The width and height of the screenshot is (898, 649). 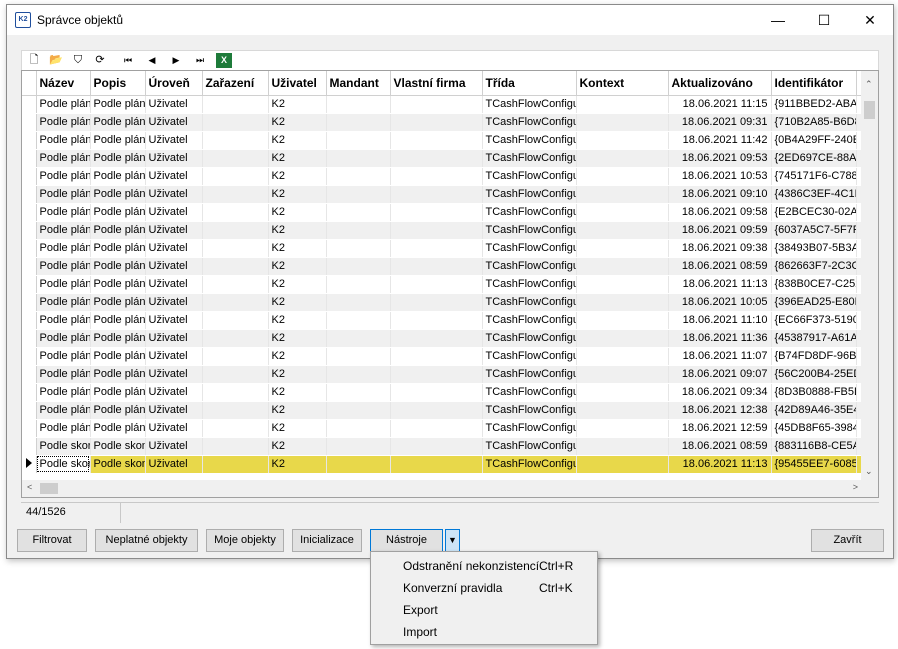 I want to click on table-cell: {4386C3EF-4C1D-, so click(x=814, y=194).